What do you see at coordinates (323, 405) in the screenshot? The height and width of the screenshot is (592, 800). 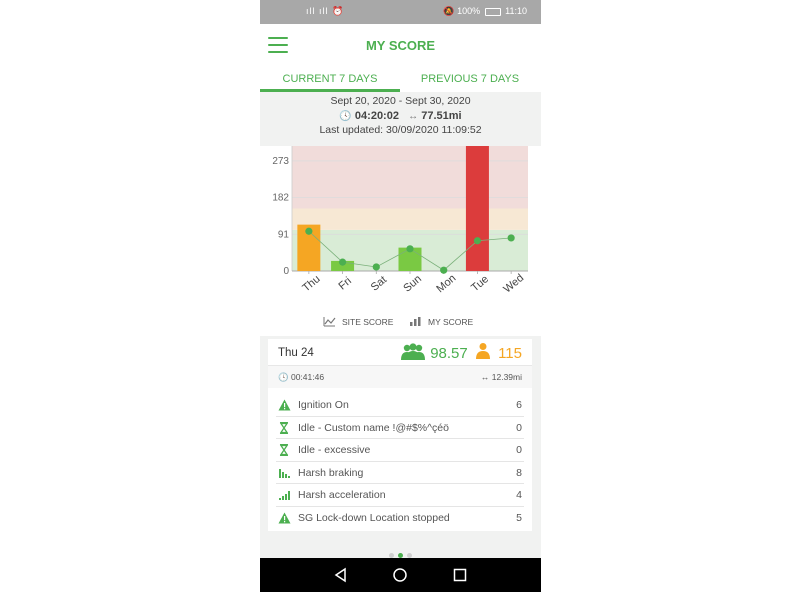 I see `event-label: Ignition On` at bounding box center [323, 405].